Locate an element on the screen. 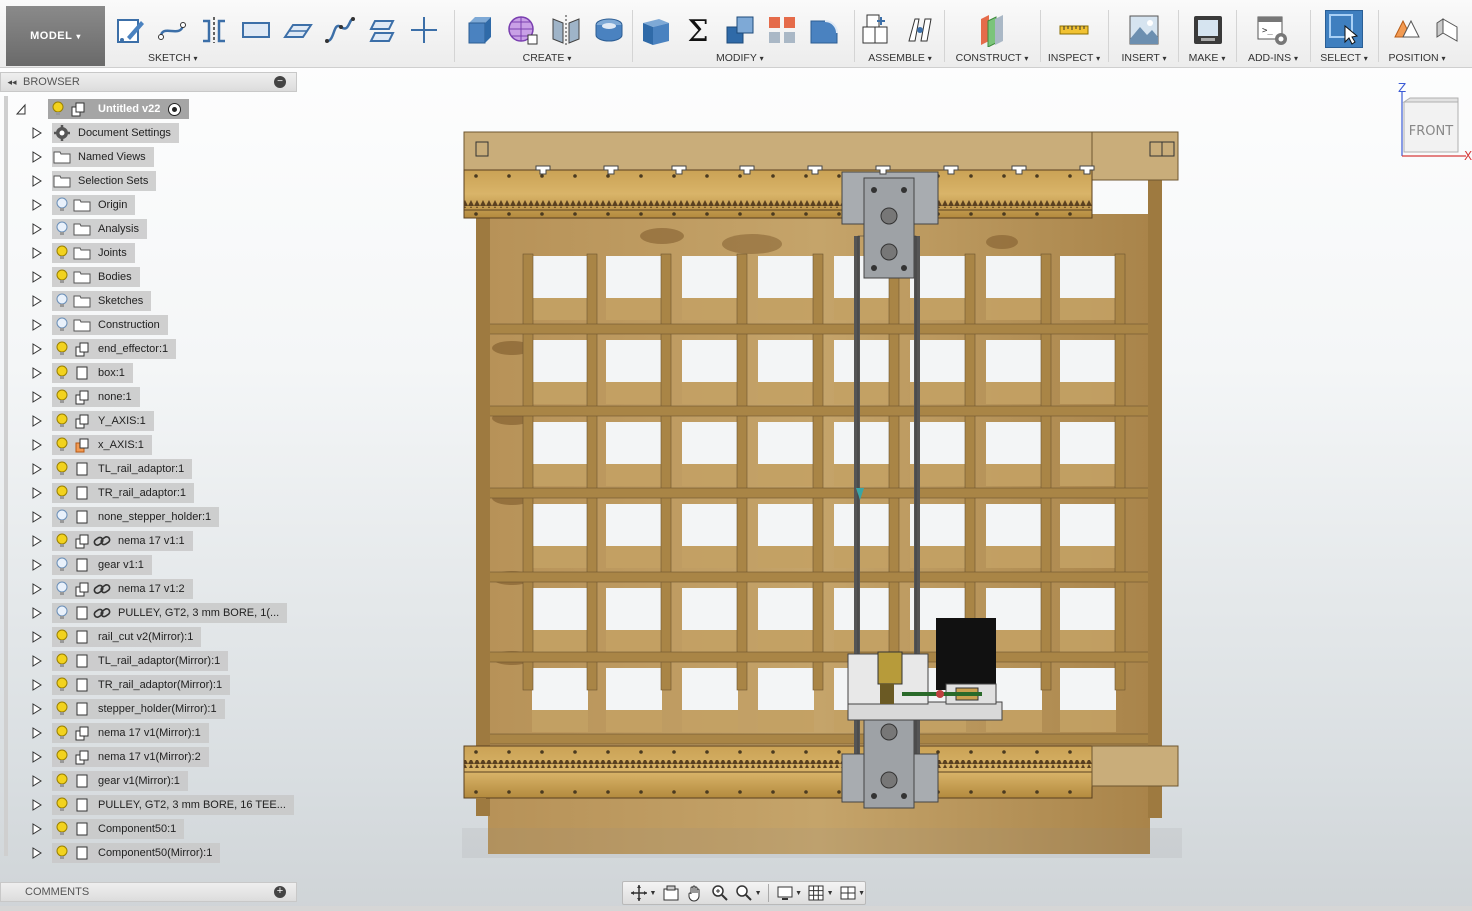  joint-icon is located at coordinates (920, 30).